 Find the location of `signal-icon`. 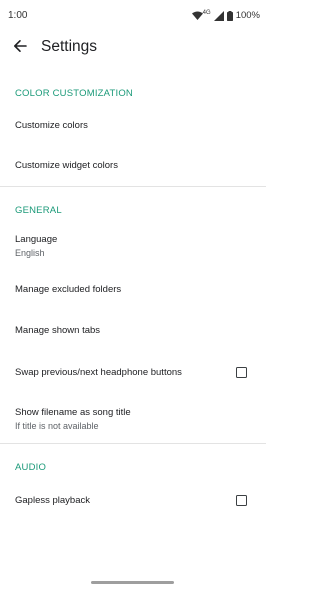

signal-icon is located at coordinates (218, 15).